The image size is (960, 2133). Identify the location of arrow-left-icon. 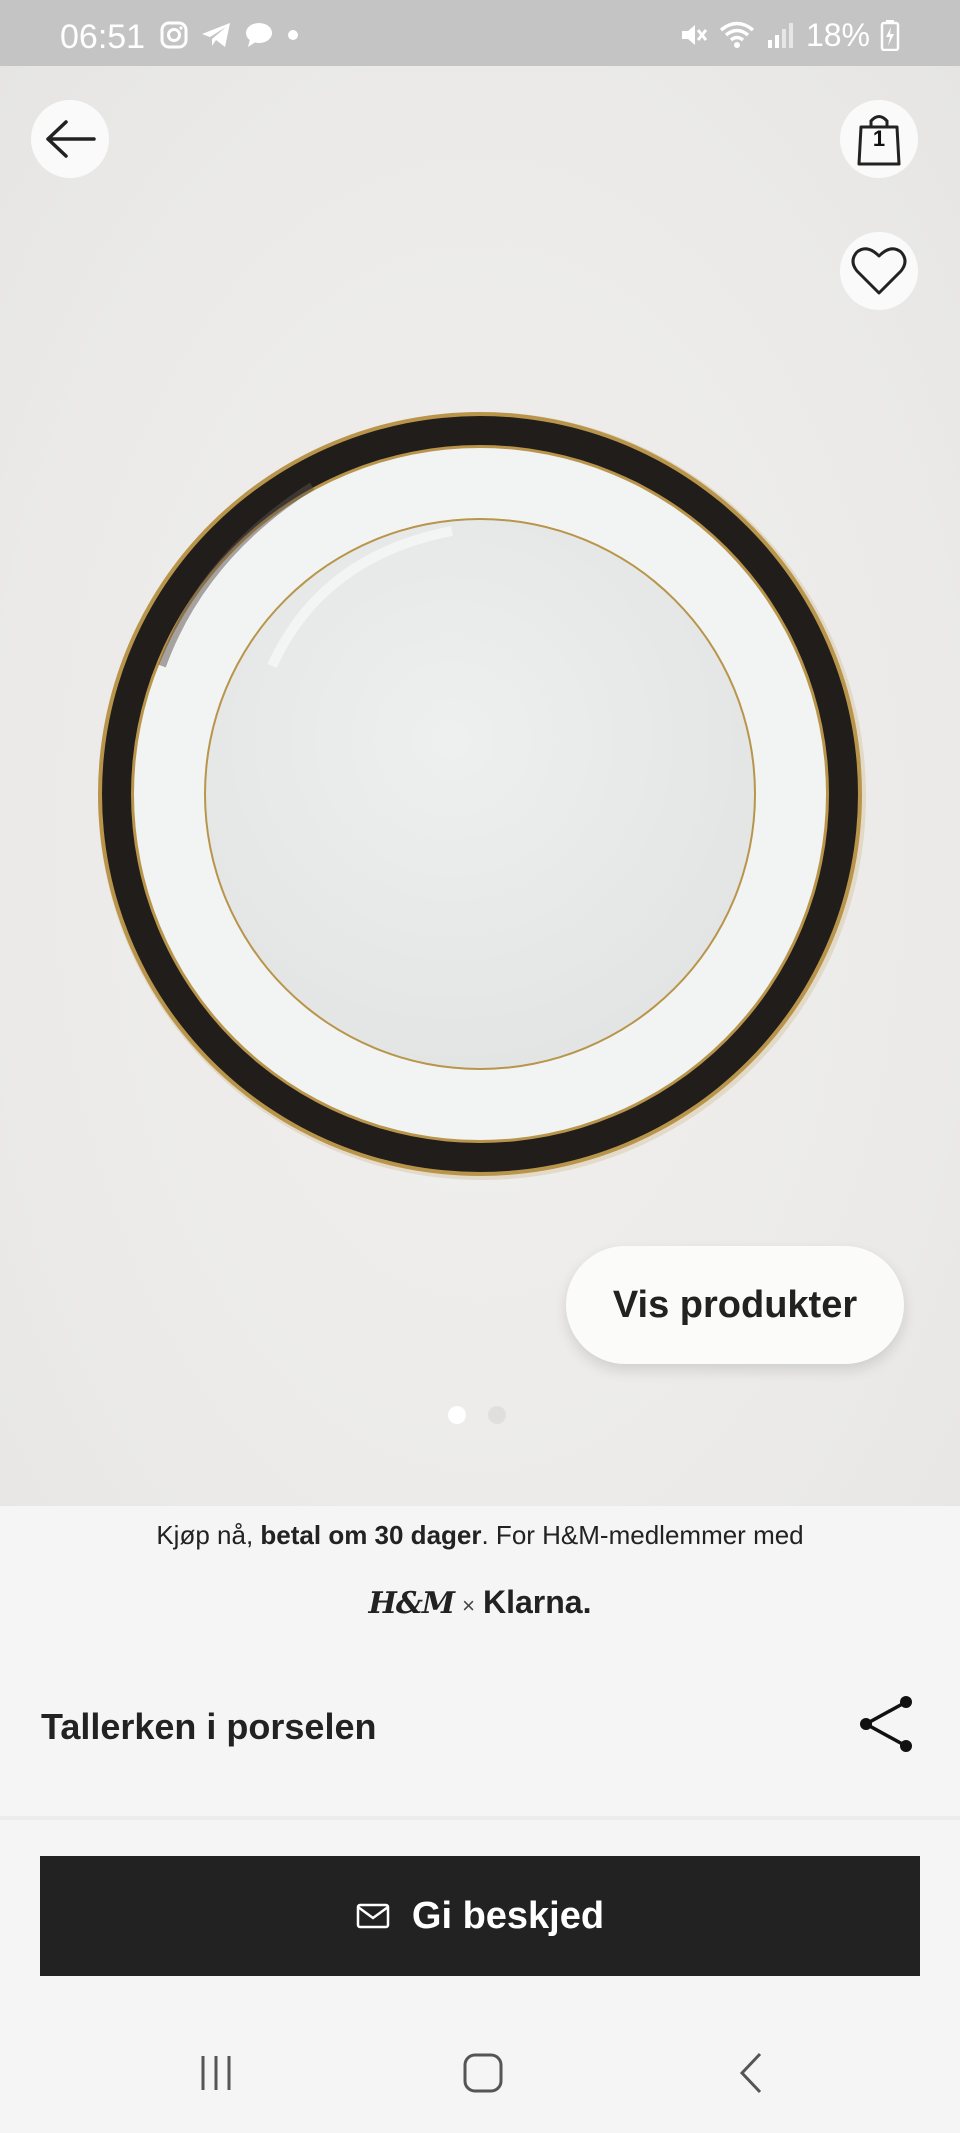
(71, 139).